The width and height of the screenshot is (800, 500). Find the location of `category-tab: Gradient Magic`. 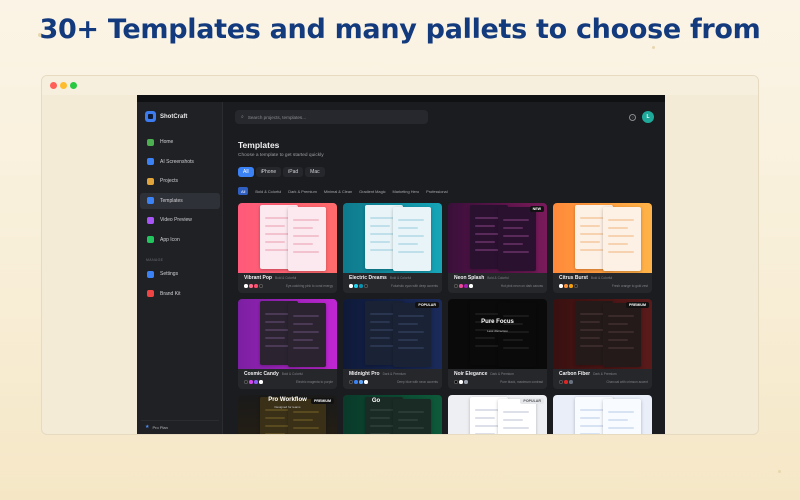

category-tab: Gradient Magic is located at coordinates (372, 191).